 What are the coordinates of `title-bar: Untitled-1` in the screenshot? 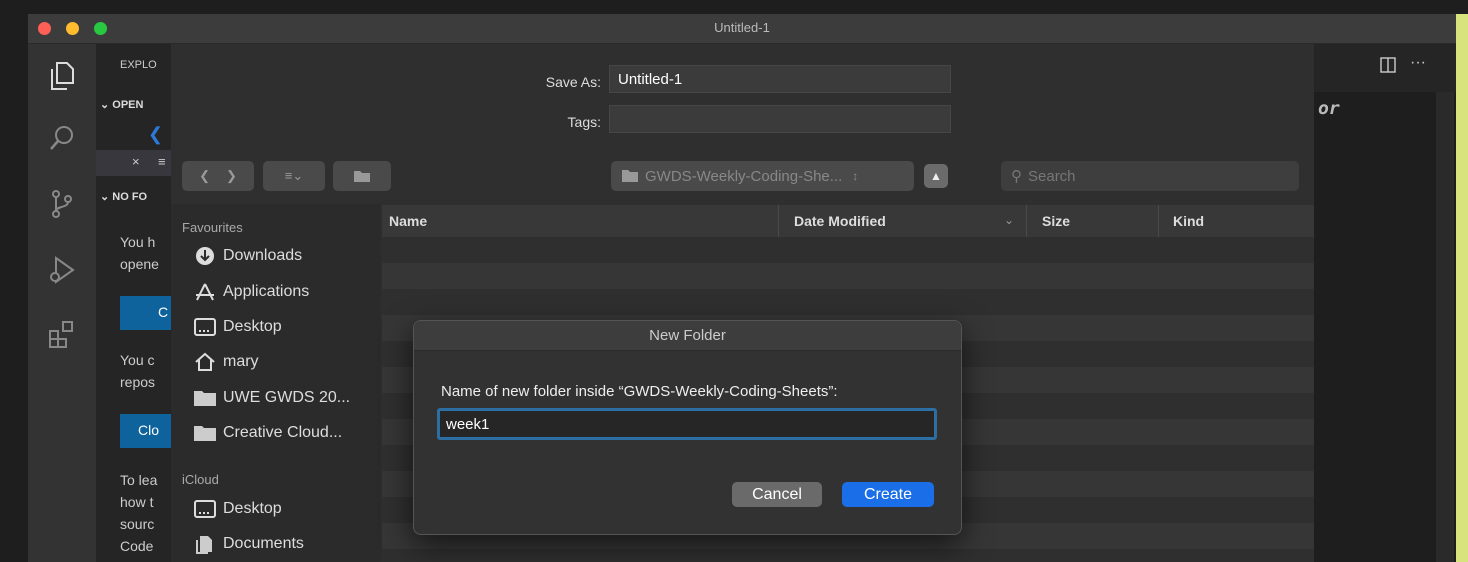 It's located at (742, 29).